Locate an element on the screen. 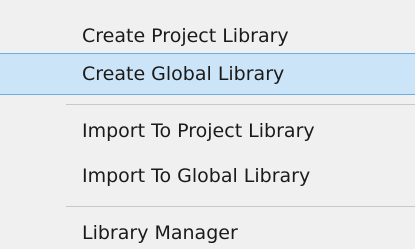 The height and width of the screenshot is (249, 415). menu-item-label: Library Manager is located at coordinates (160, 233).